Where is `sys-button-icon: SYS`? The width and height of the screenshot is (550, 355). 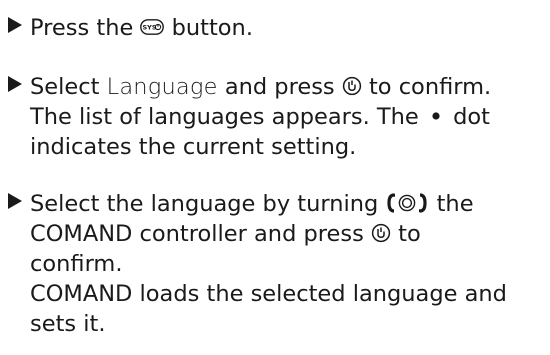 sys-button-icon: SYS is located at coordinates (152, 26).